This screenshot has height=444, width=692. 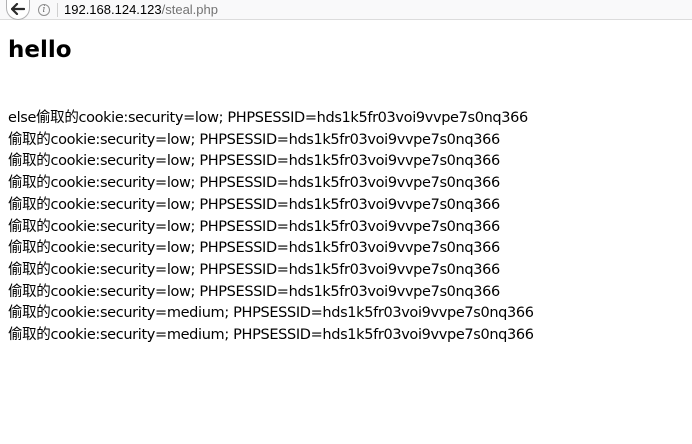 I want to click on address-bar-url: 192.168.124.123/steal.php, so click(x=141, y=10).